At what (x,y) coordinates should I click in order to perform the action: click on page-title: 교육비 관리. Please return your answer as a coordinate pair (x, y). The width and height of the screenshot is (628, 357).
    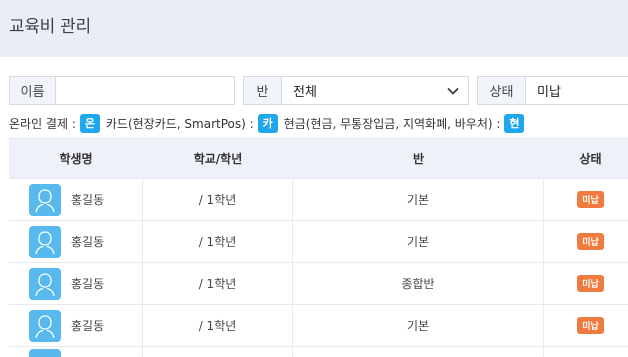
    Looking at the image, I should click on (50, 27).